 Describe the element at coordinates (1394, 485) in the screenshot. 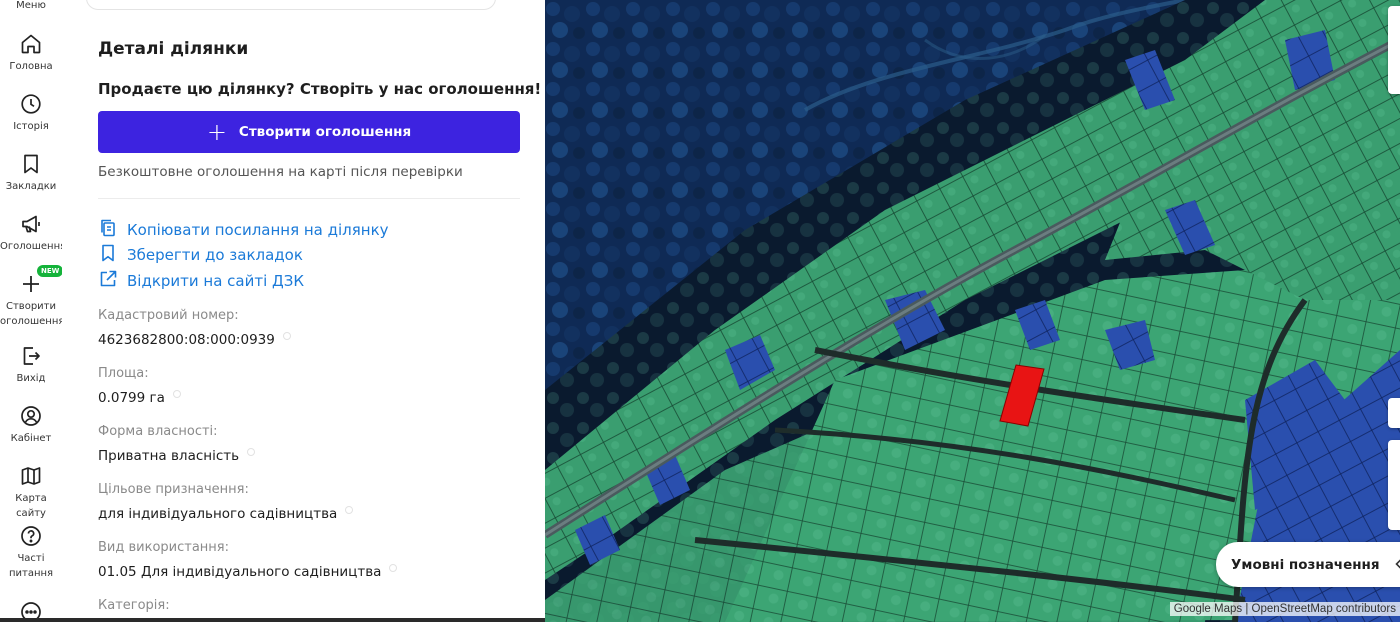

I see `zoom-controls` at that location.